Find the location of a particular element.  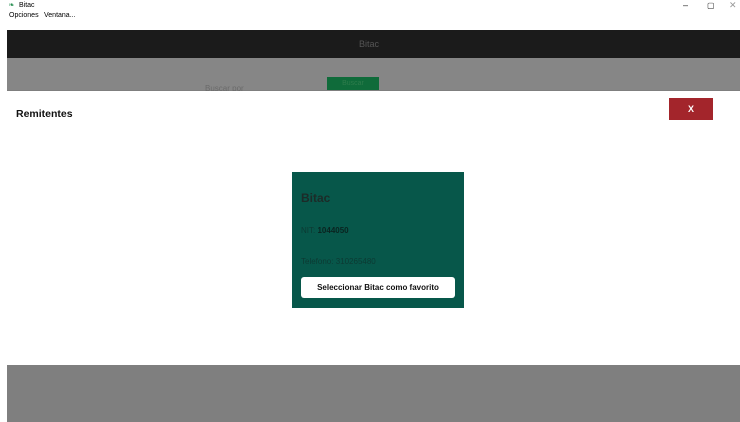

nit-value: 1044050 is located at coordinates (333, 230).